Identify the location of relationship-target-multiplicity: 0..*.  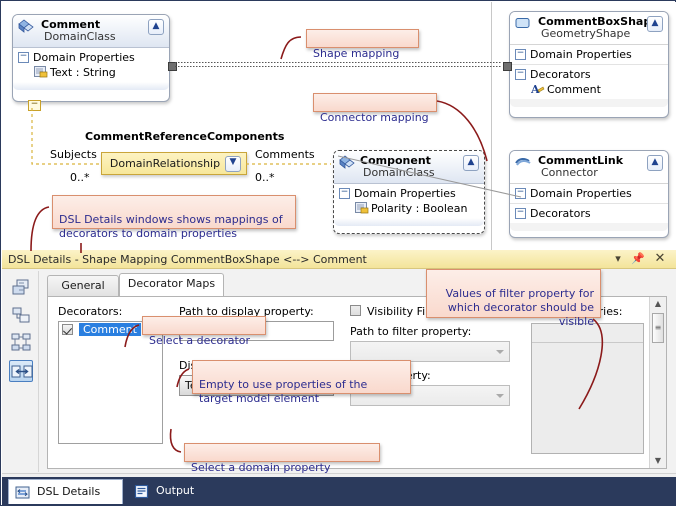
(265, 177).